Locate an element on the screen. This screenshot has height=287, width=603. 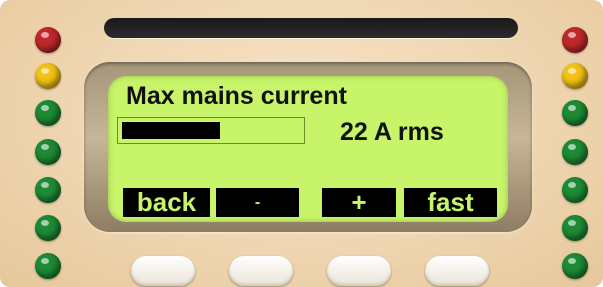
led-left-5-green-icon is located at coordinates (48, 190).